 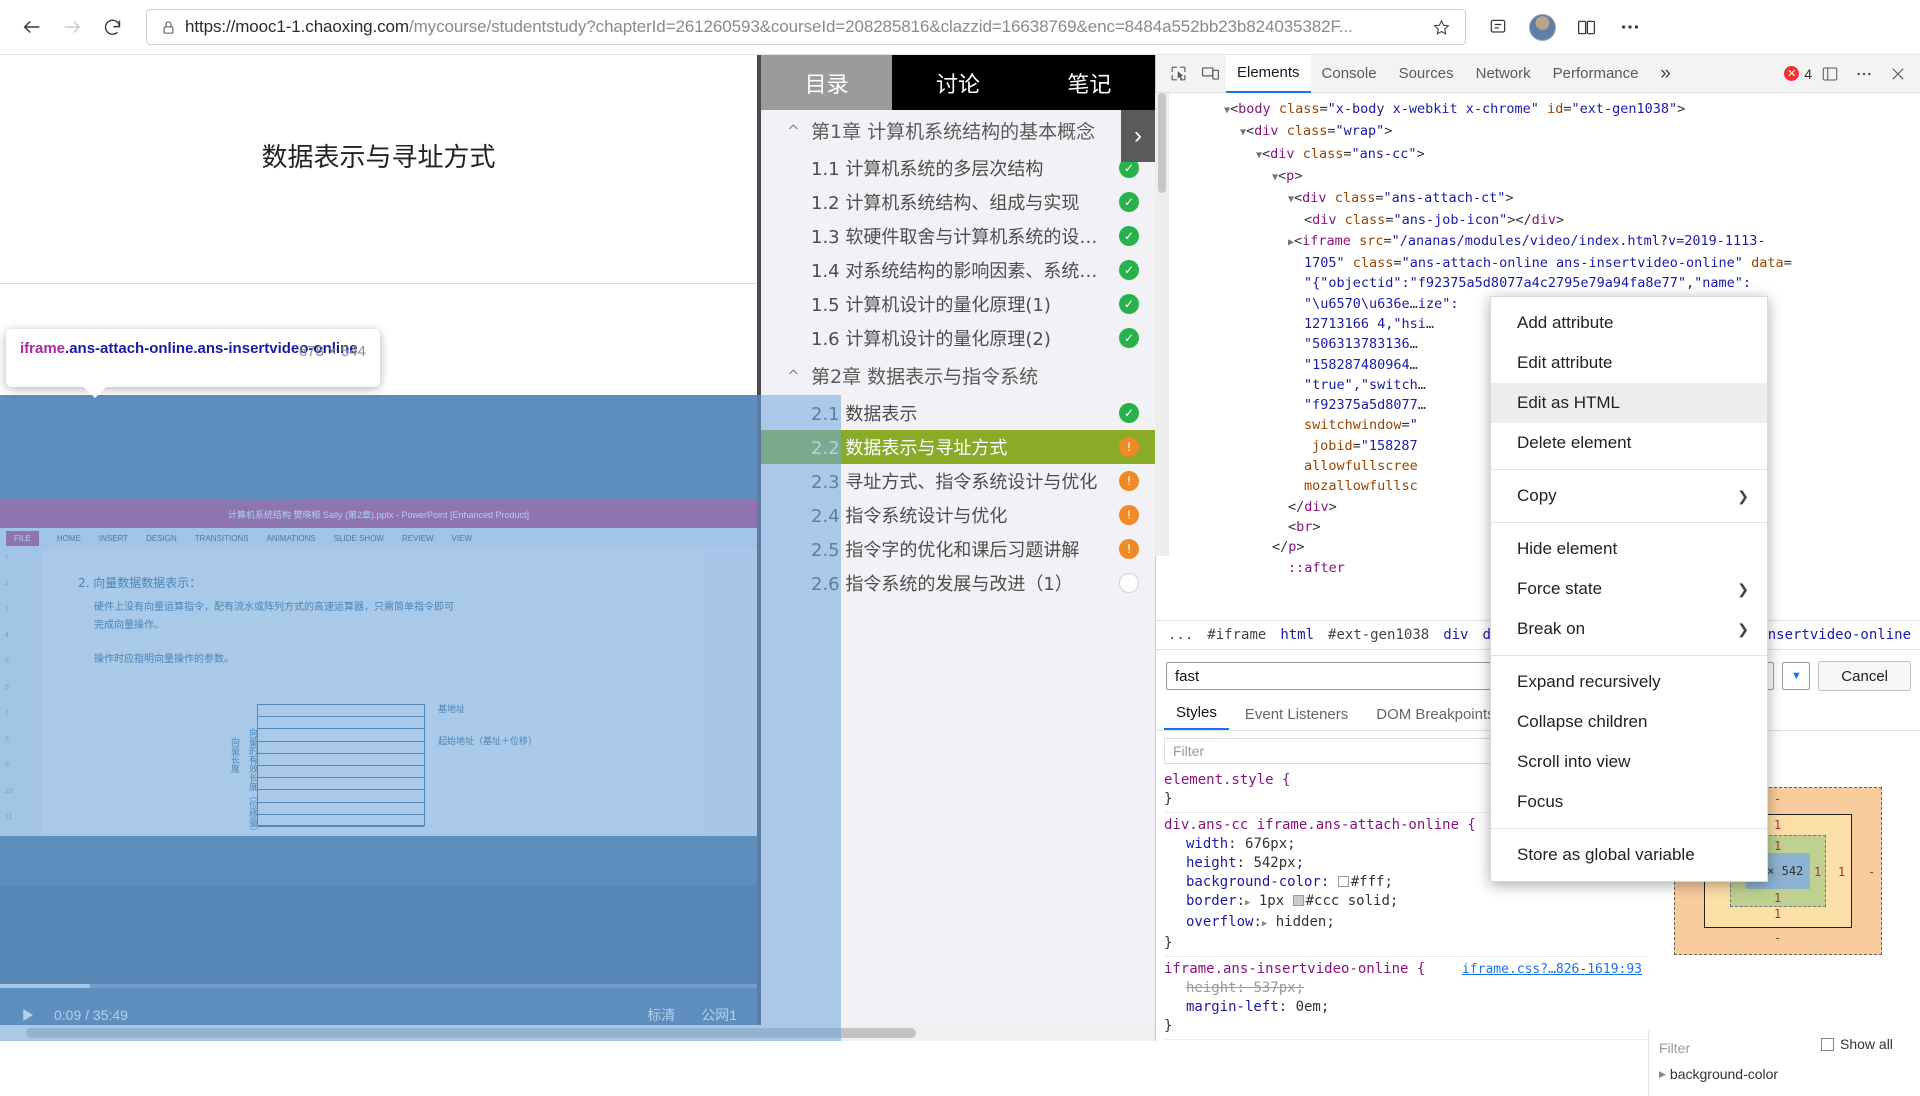 I want to click on box-model-border-right: 1, so click(x=1841, y=872).